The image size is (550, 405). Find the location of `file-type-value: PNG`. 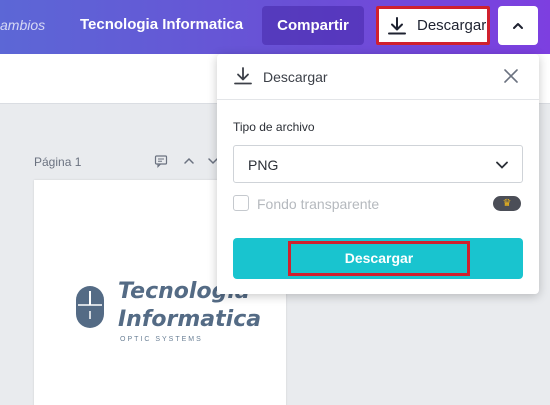

file-type-value: PNG is located at coordinates (263, 165).